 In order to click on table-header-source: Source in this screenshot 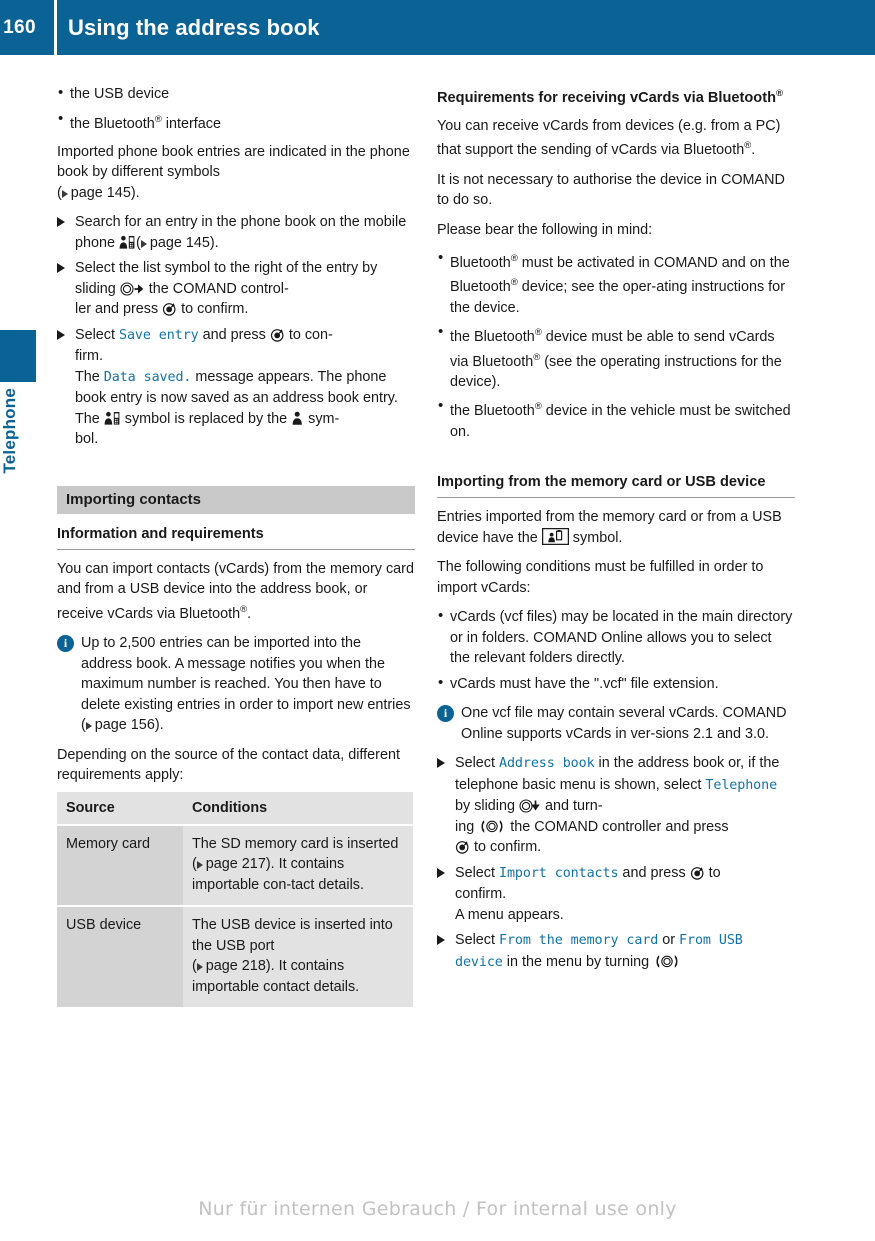, I will do `click(120, 808)`.